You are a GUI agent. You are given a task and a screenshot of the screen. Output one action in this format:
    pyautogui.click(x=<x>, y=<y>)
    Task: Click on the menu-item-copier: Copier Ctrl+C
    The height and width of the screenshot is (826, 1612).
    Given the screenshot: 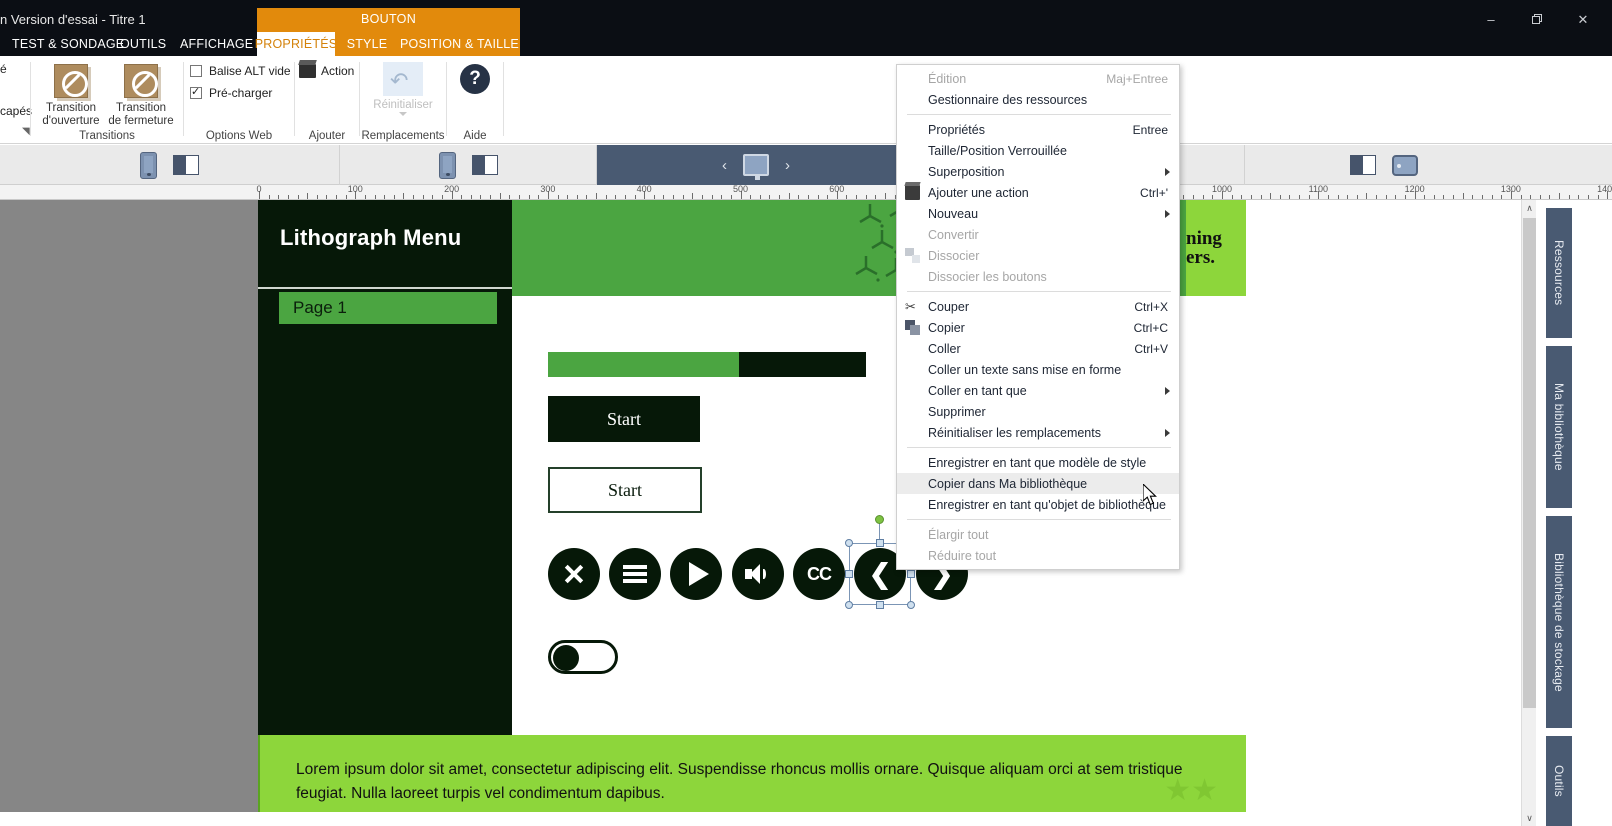 What is the action you would take?
    pyautogui.click(x=1038, y=327)
    